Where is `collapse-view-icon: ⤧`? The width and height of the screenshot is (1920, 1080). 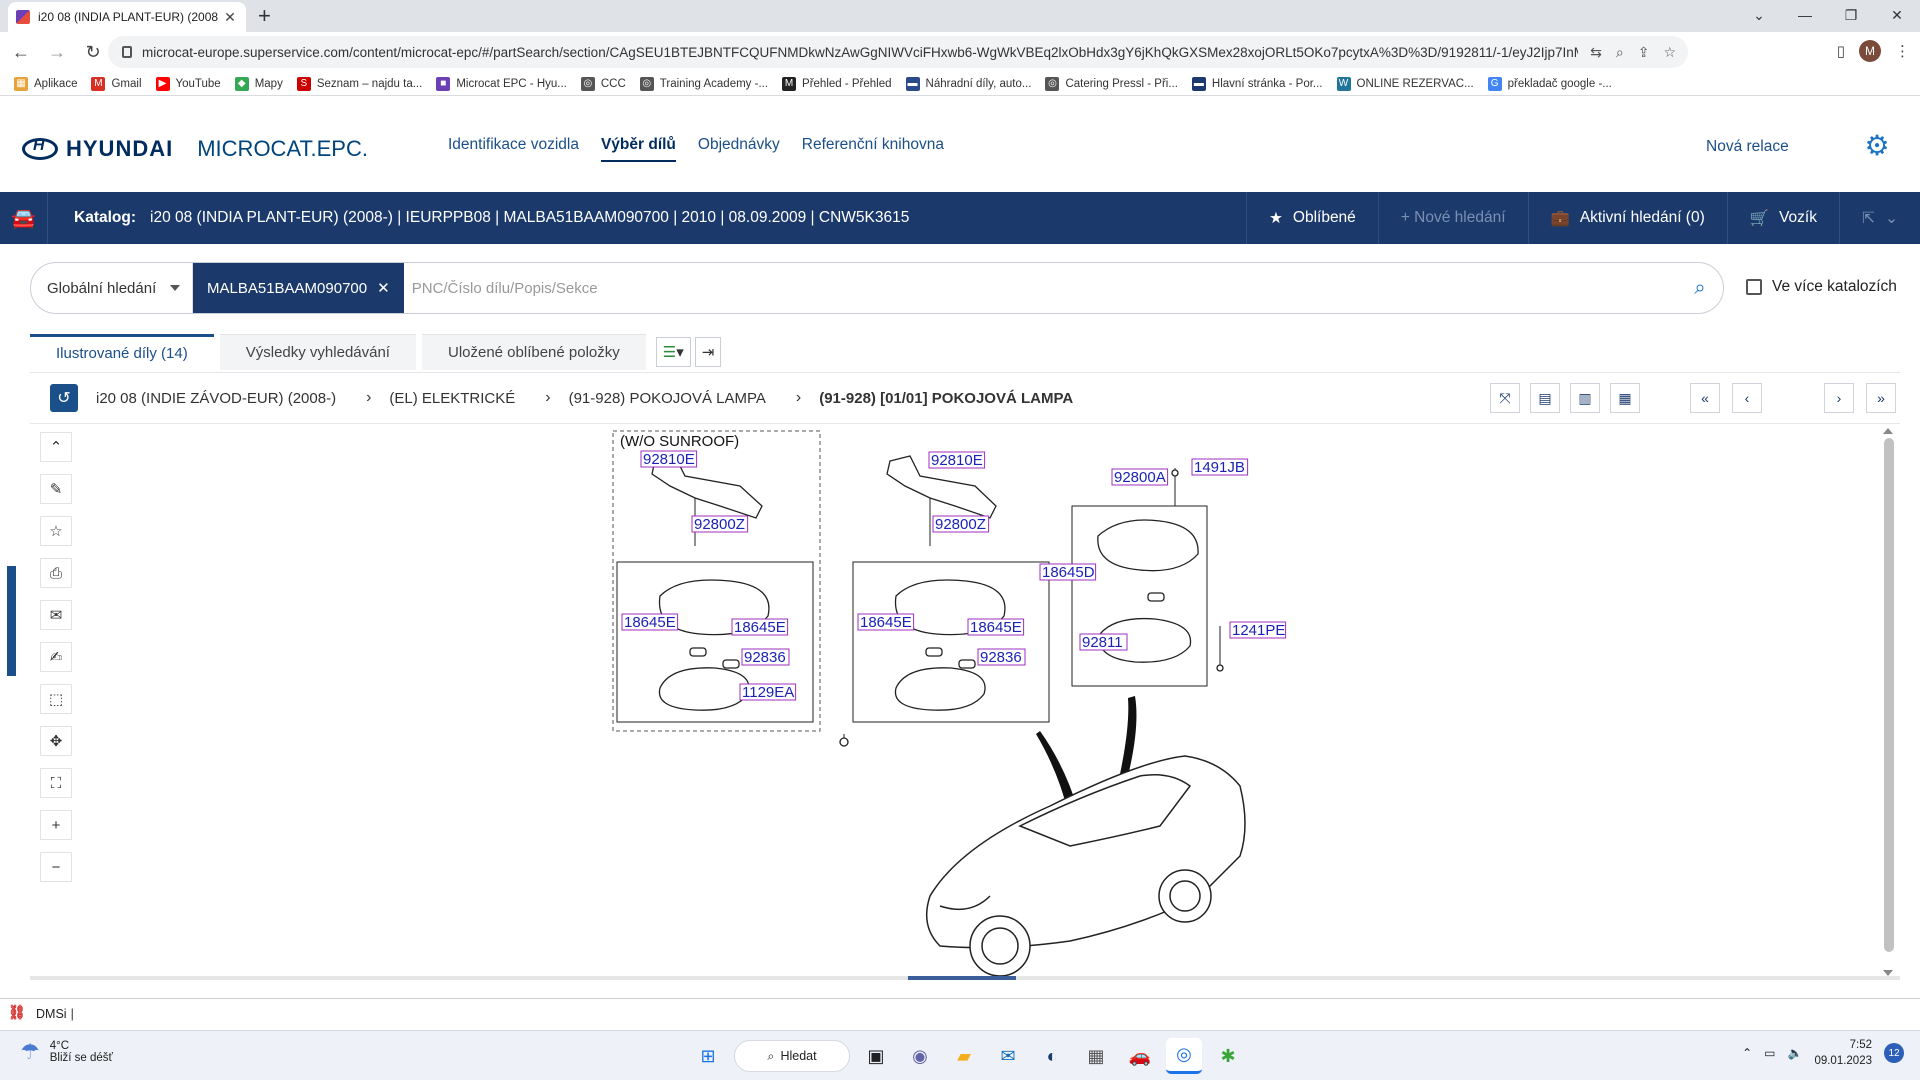
collapse-view-icon: ⤧ is located at coordinates (1505, 398).